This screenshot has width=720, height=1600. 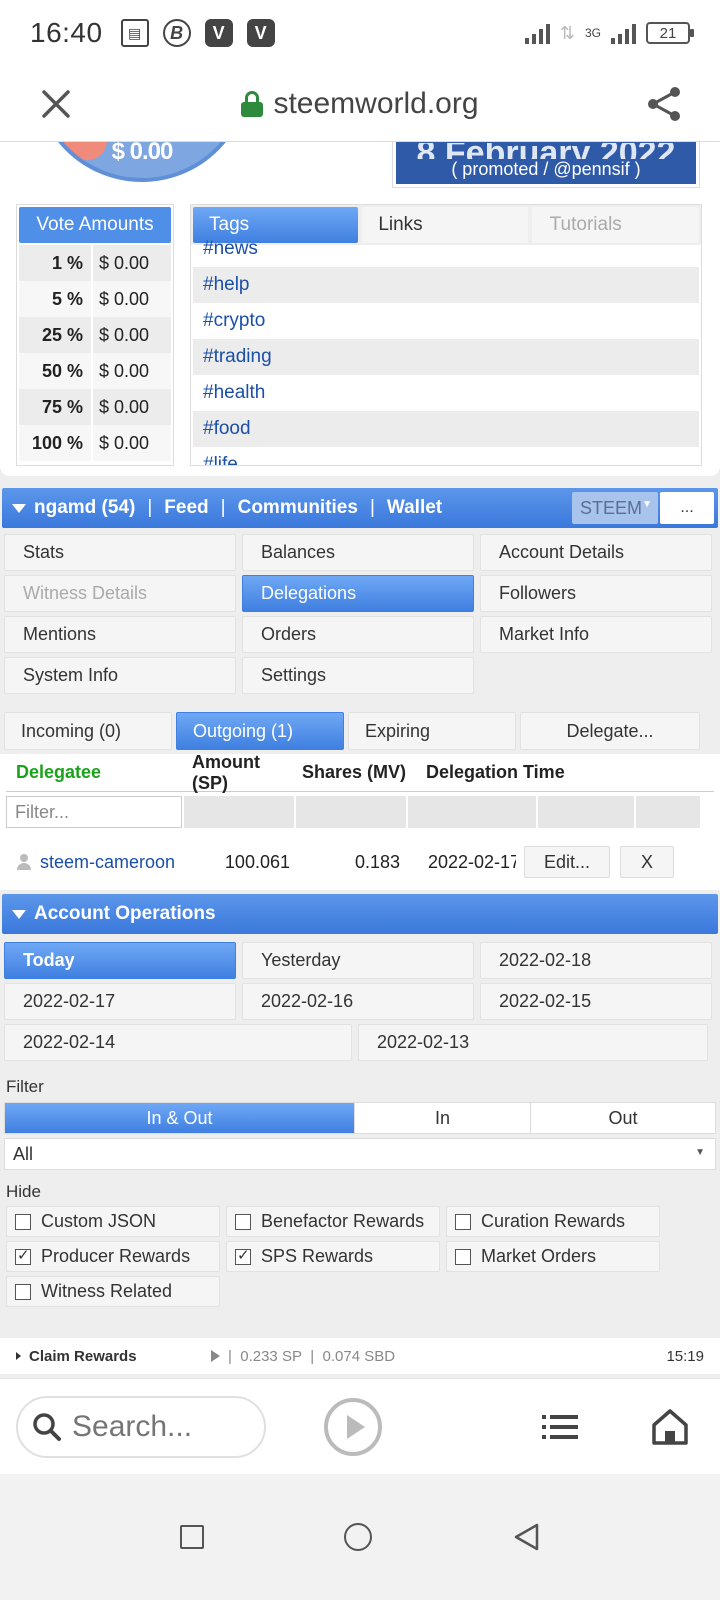 What do you see at coordinates (113, 1221) in the screenshot?
I see `hide-custom-json: Custom JSON` at bounding box center [113, 1221].